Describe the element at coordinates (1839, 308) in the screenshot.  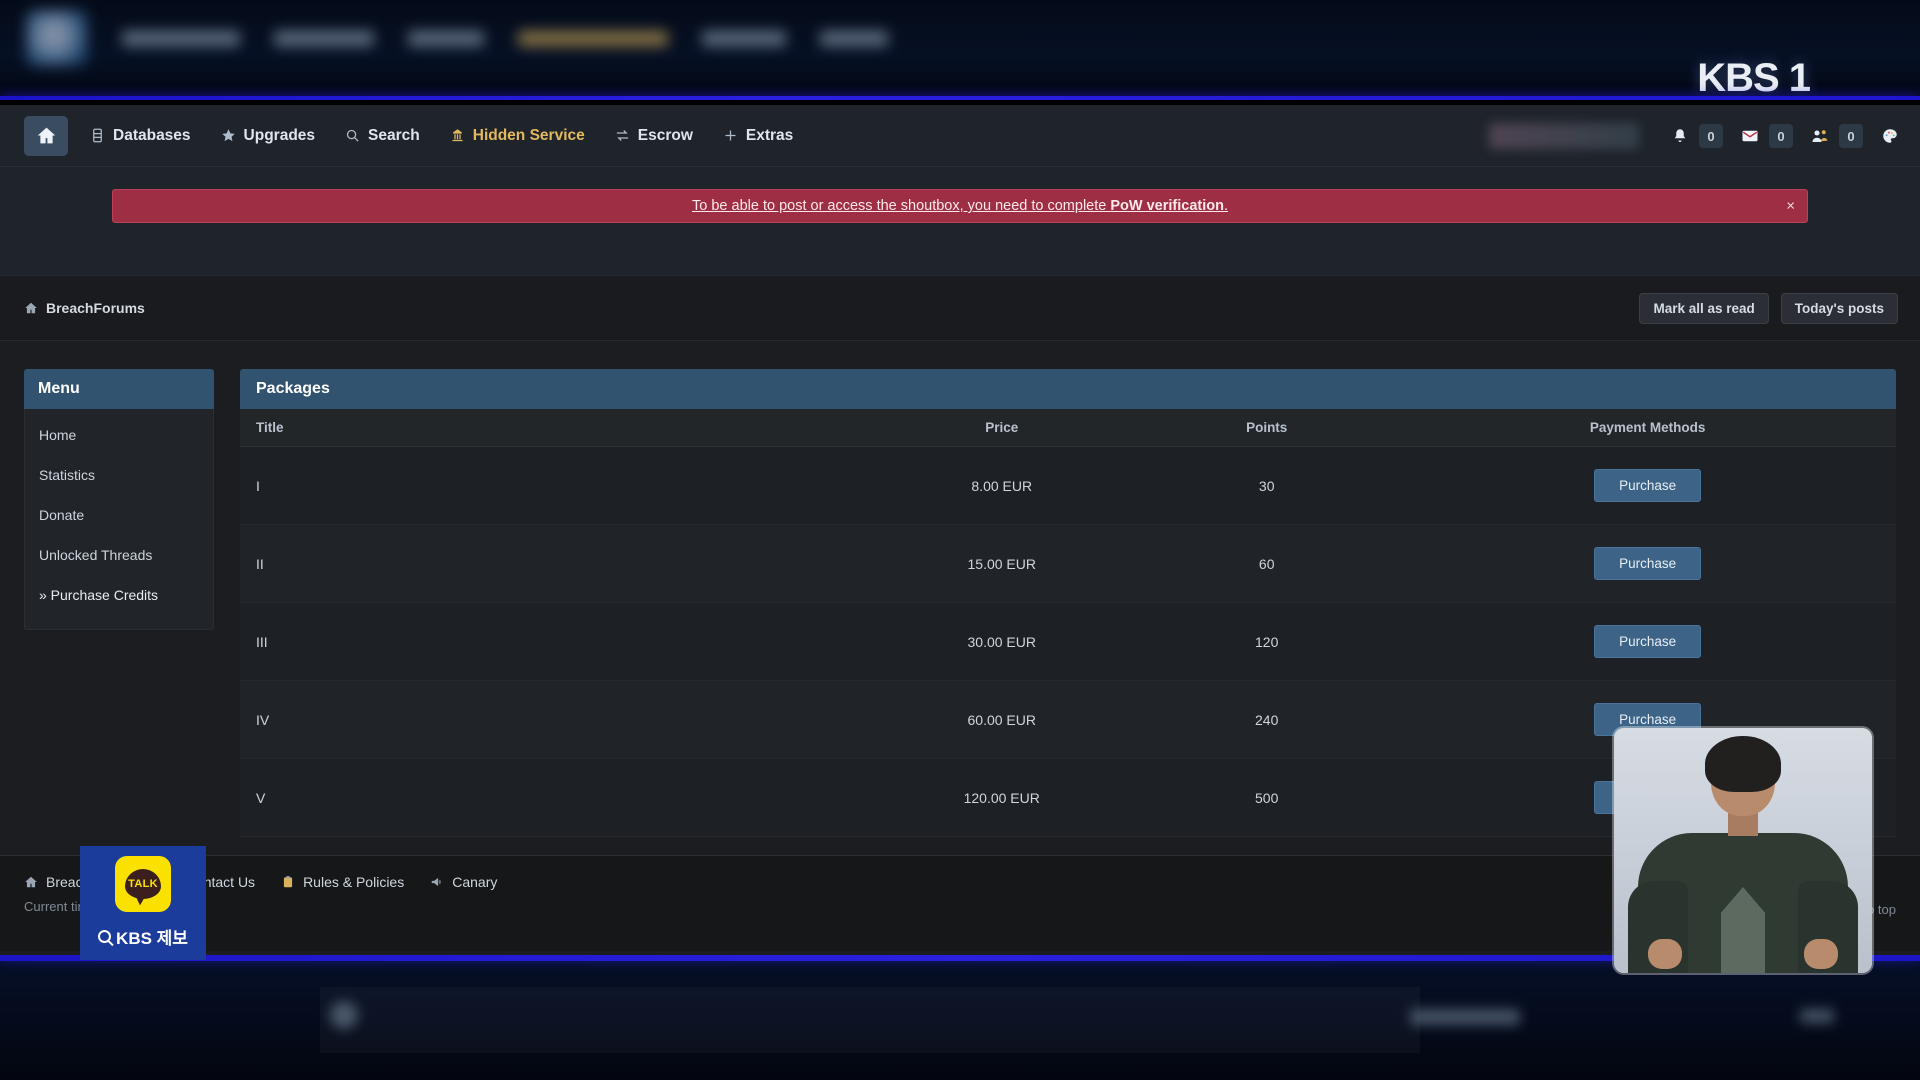
I see `todays-posts-button: Today's posts` at that location.